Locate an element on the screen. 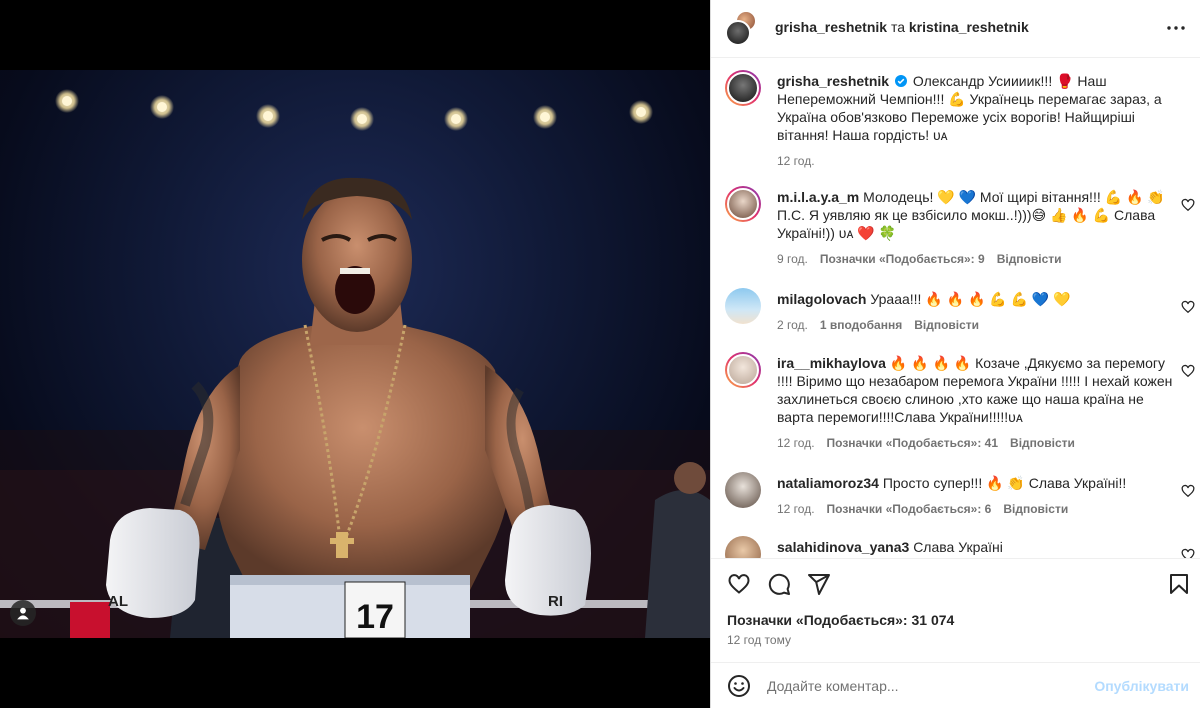 The image size is (1200, 708). post-header: grisha_reshetnik та kristina_reshetnik is located at coordinates (955, 29).